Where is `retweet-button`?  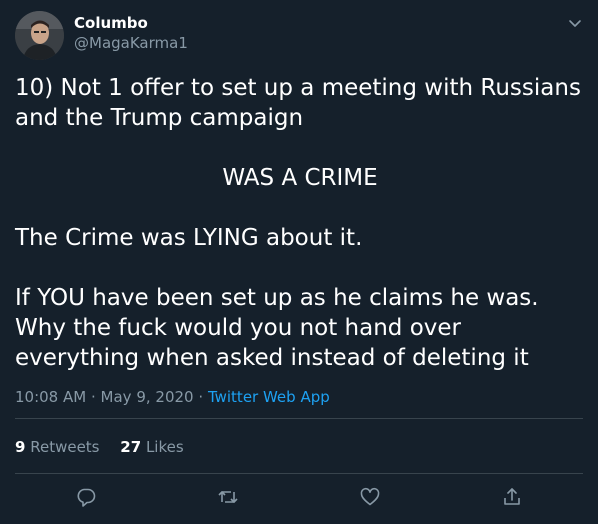
retweet-button is located at coordinates (228, 497).